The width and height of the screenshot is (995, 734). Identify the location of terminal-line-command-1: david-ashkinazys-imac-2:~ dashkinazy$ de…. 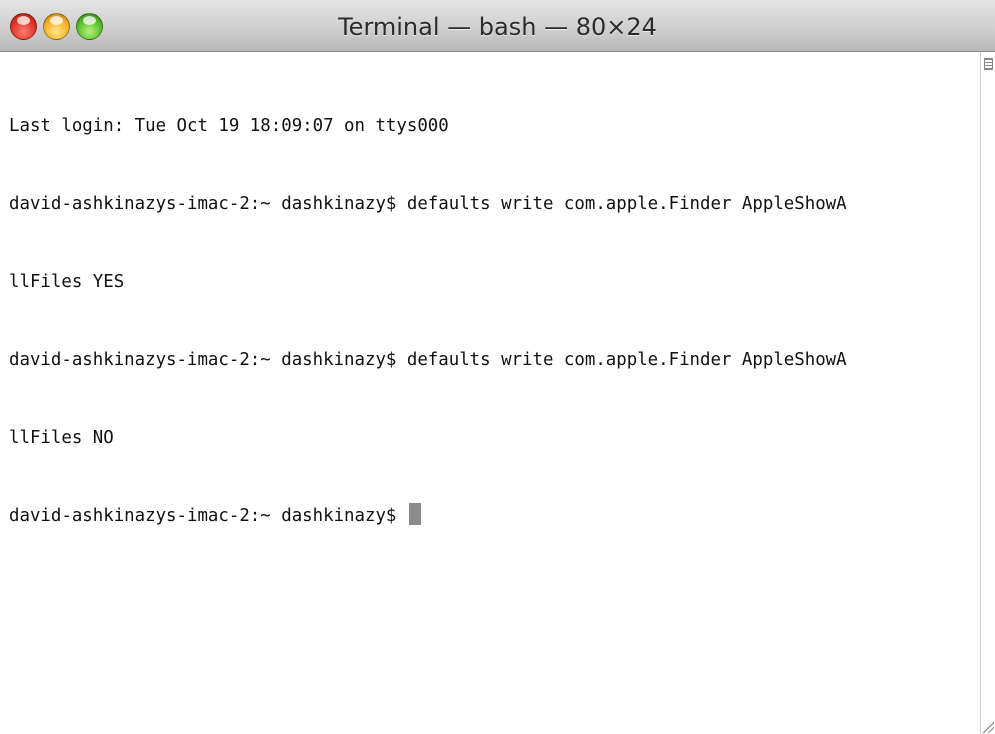
(428, 204).